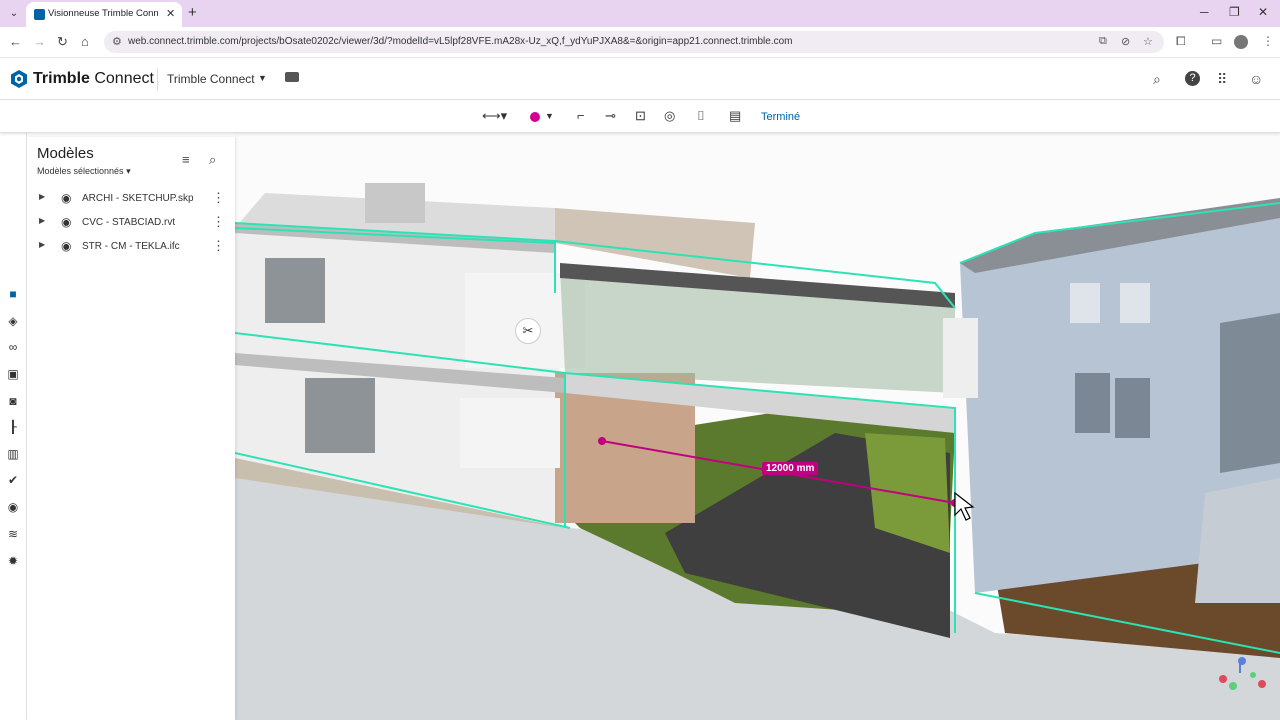 This screenshot has height=720, width=1280. Describe the element at coordinates (780, 117) in the screenshot. I see `done-button: Terminé` at that location.